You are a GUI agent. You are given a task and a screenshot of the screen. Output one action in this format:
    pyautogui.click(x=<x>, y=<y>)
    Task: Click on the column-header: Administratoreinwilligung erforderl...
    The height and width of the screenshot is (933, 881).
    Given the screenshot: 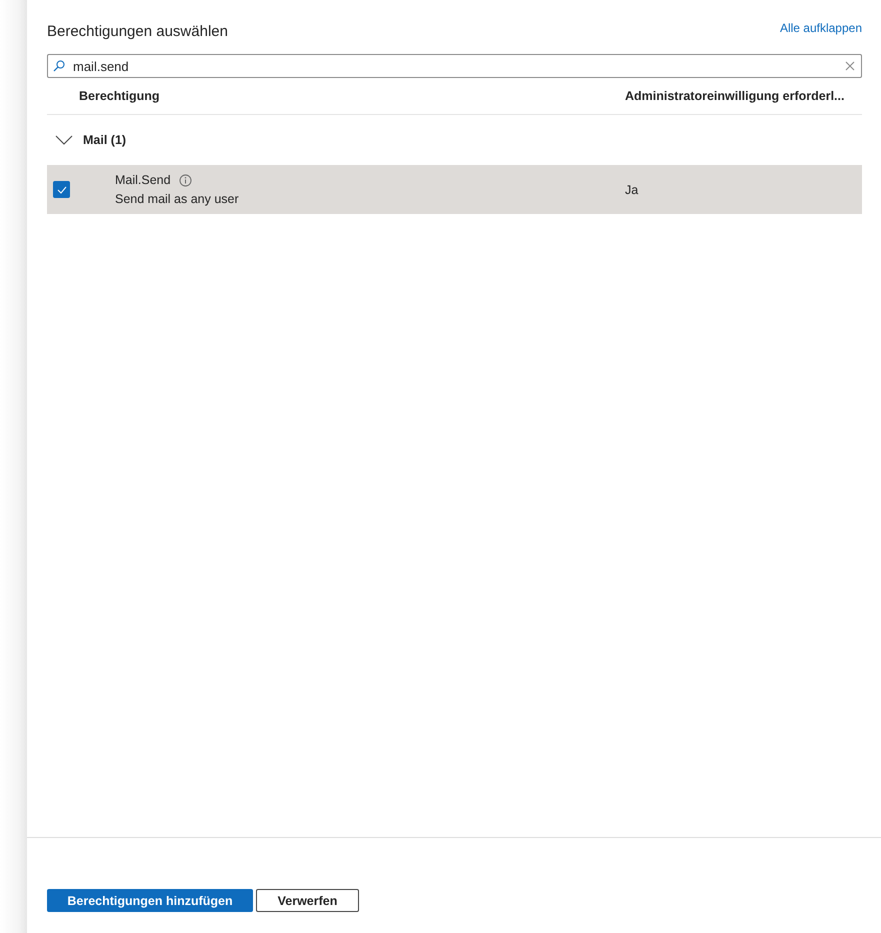 What is the action you would take?
    pyautogui.click(x=735, y=96)
    